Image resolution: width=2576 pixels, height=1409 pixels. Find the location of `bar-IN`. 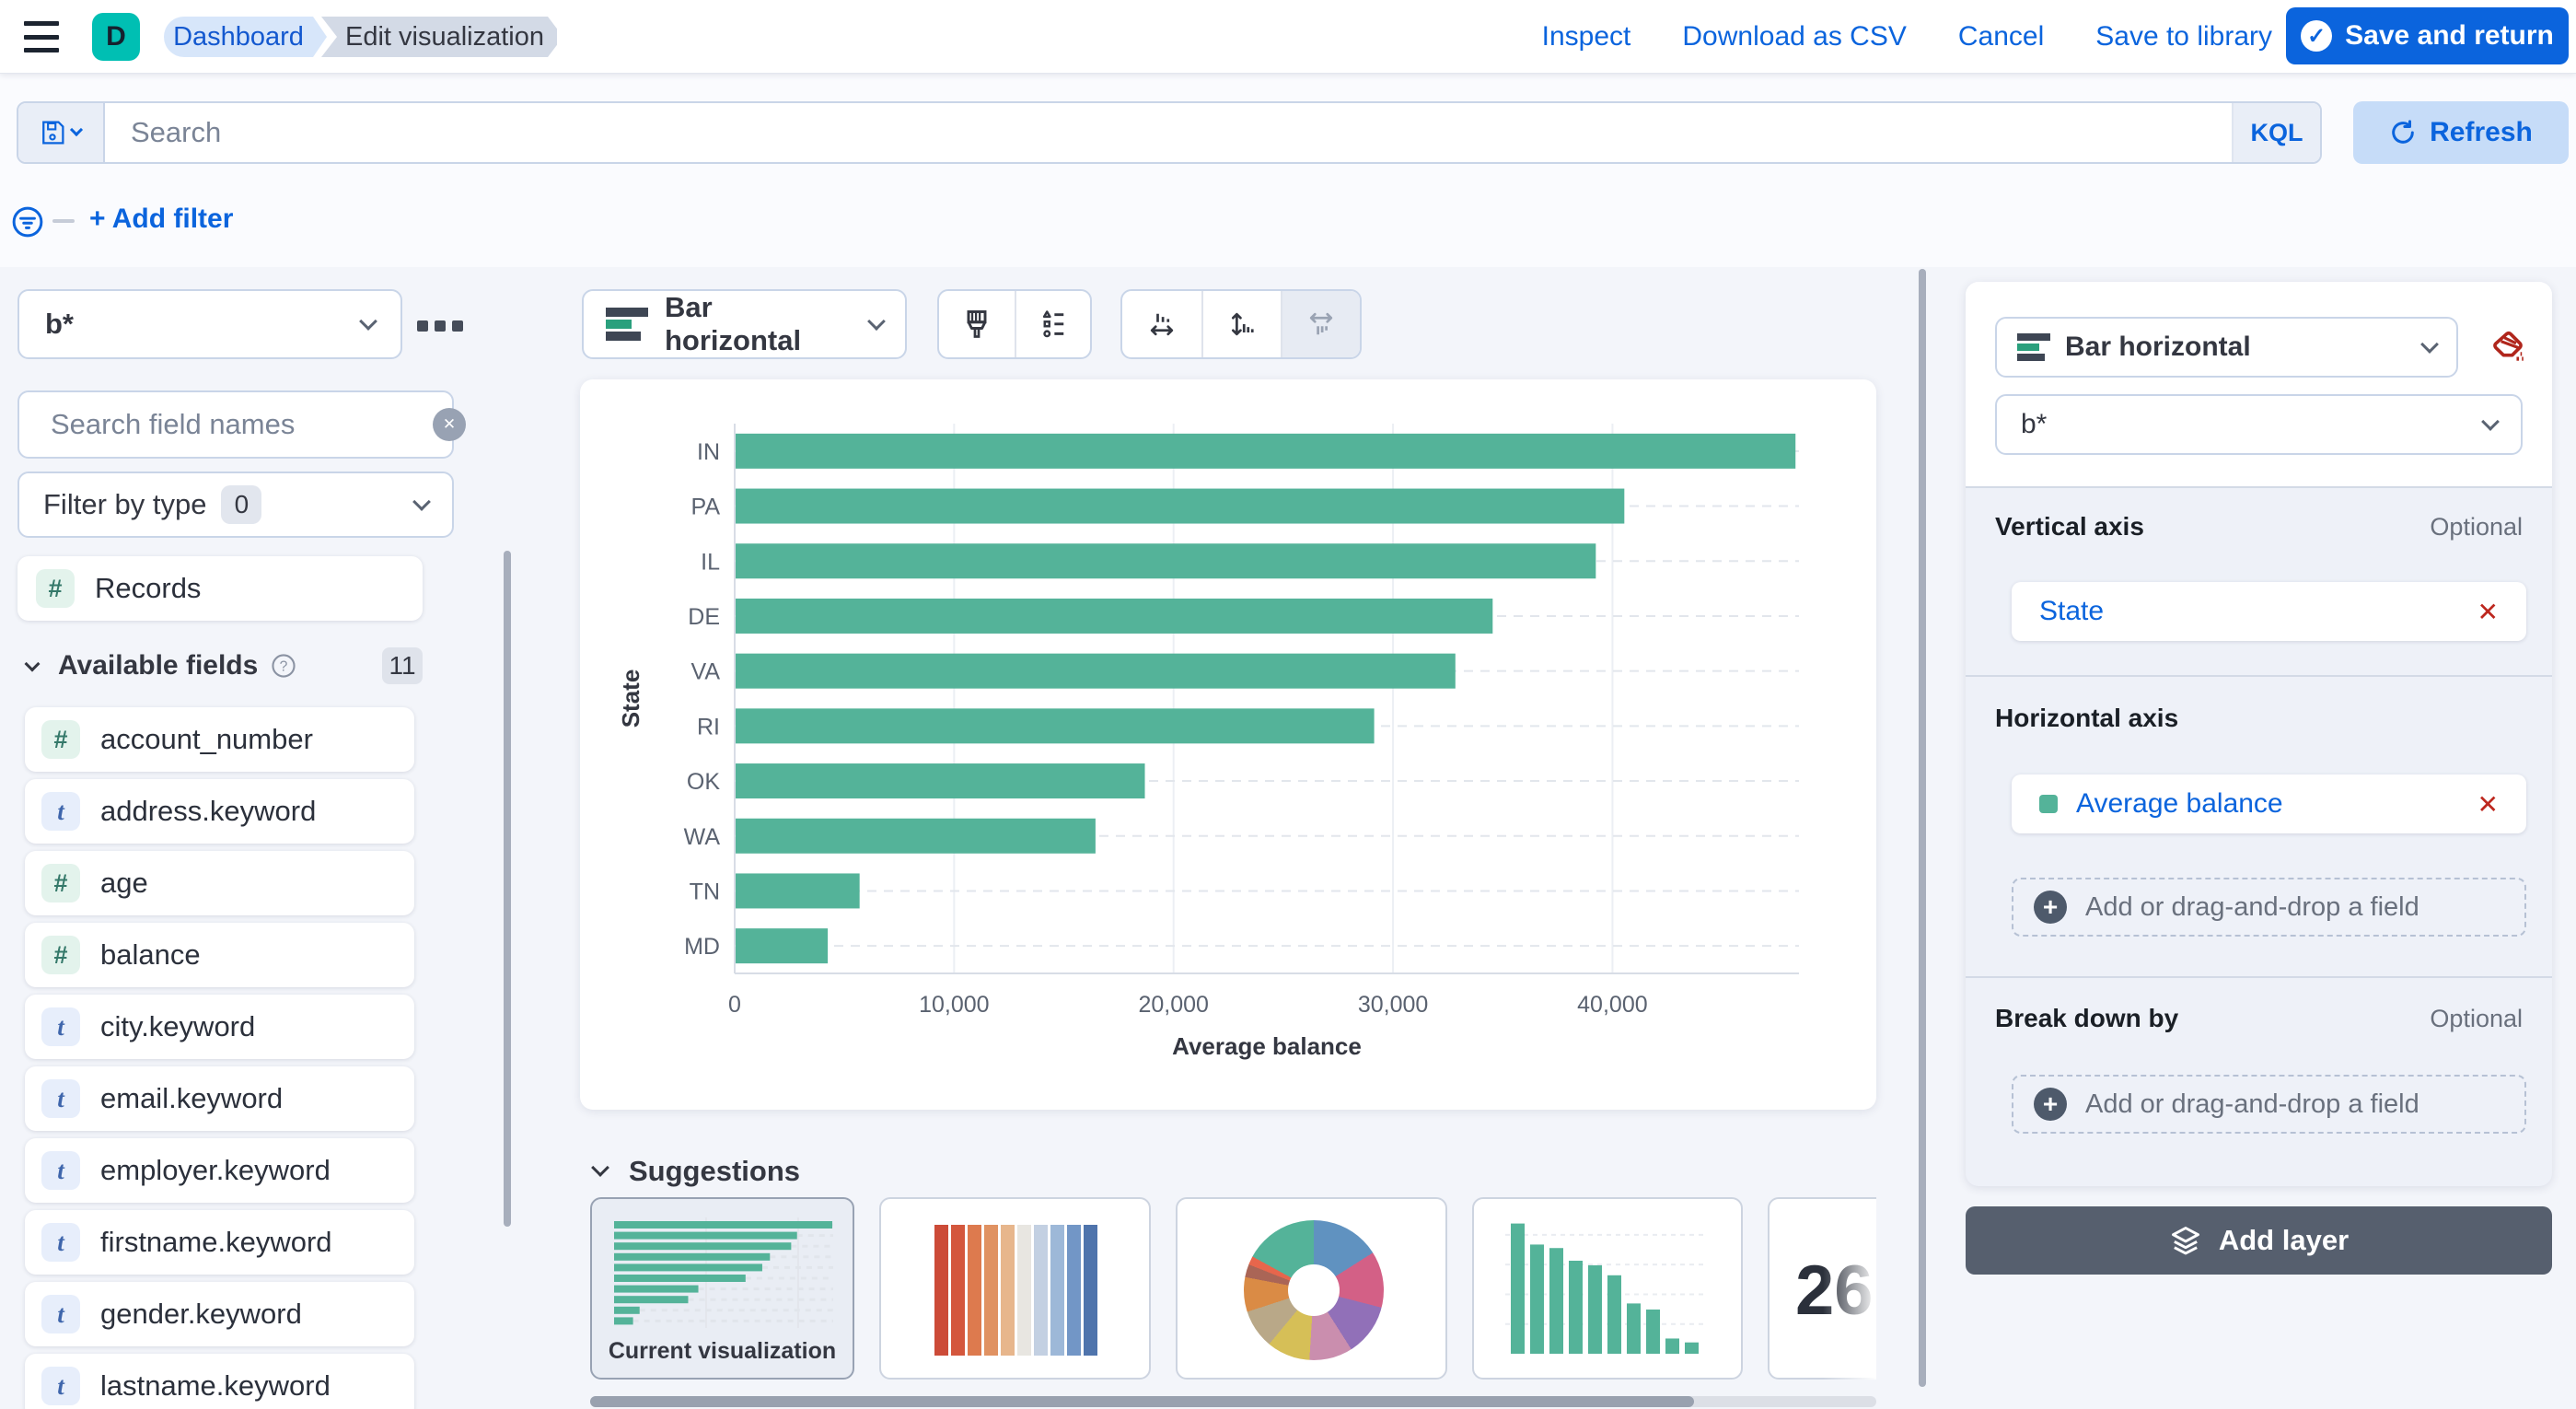

bar-IN is located at coordinates (1266, 451).